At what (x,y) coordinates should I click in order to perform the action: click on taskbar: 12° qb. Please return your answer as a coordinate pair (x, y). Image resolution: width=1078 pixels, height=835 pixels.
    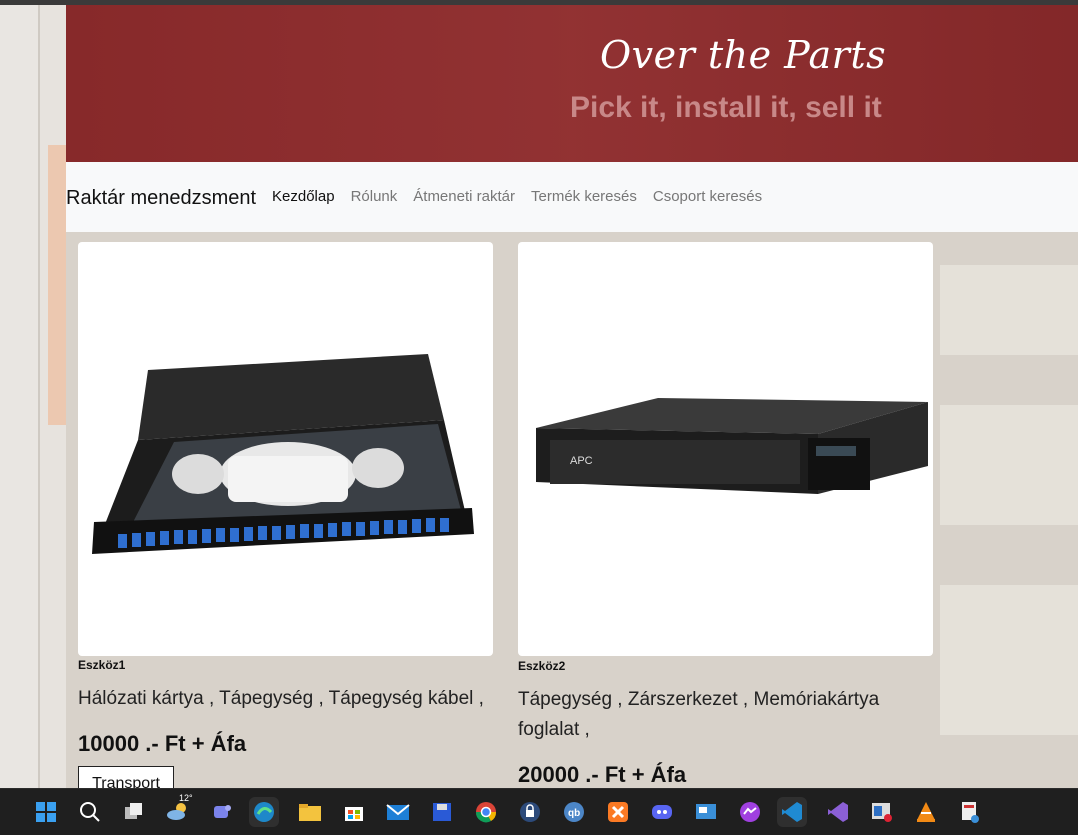
    Looking at the image, I should click on (539, 811).